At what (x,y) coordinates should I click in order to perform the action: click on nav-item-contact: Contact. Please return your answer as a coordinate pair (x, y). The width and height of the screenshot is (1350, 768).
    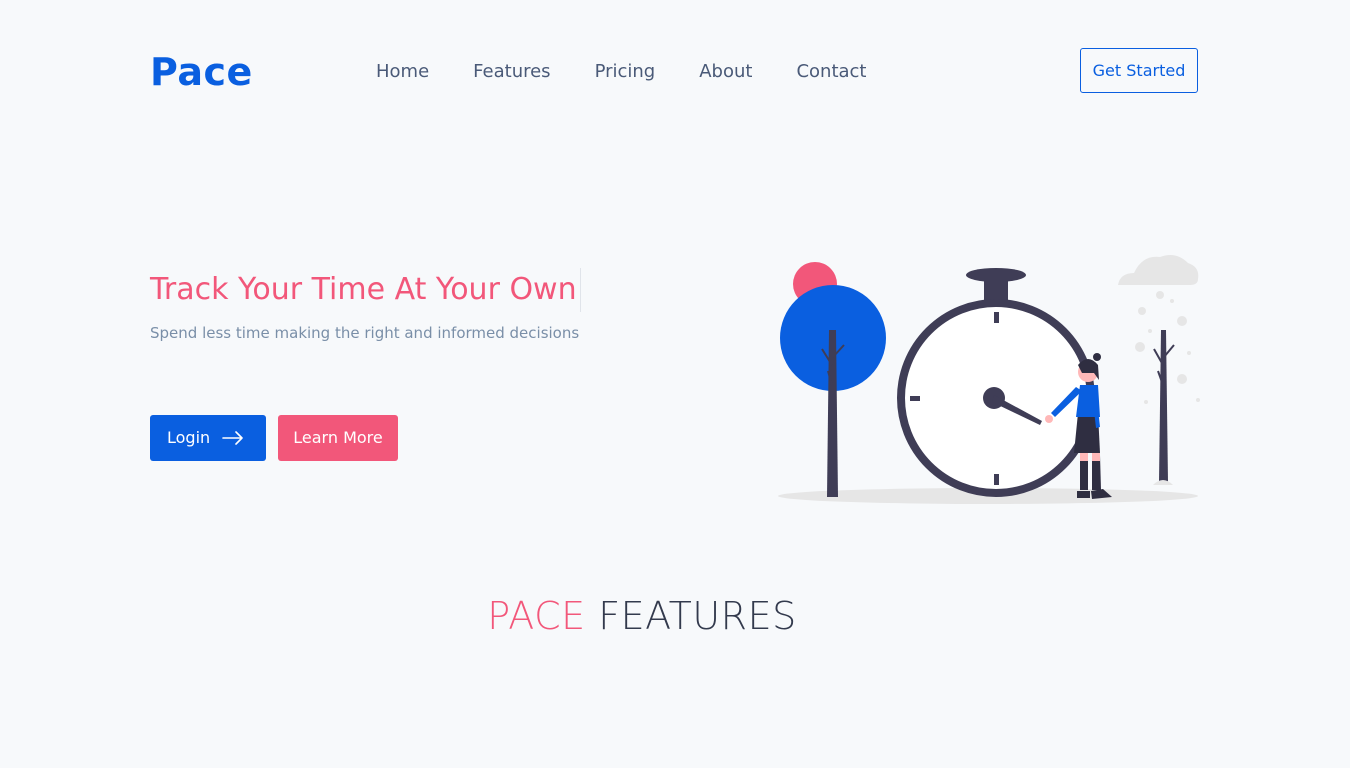
    Looking at the image, I should click on (831, 72).